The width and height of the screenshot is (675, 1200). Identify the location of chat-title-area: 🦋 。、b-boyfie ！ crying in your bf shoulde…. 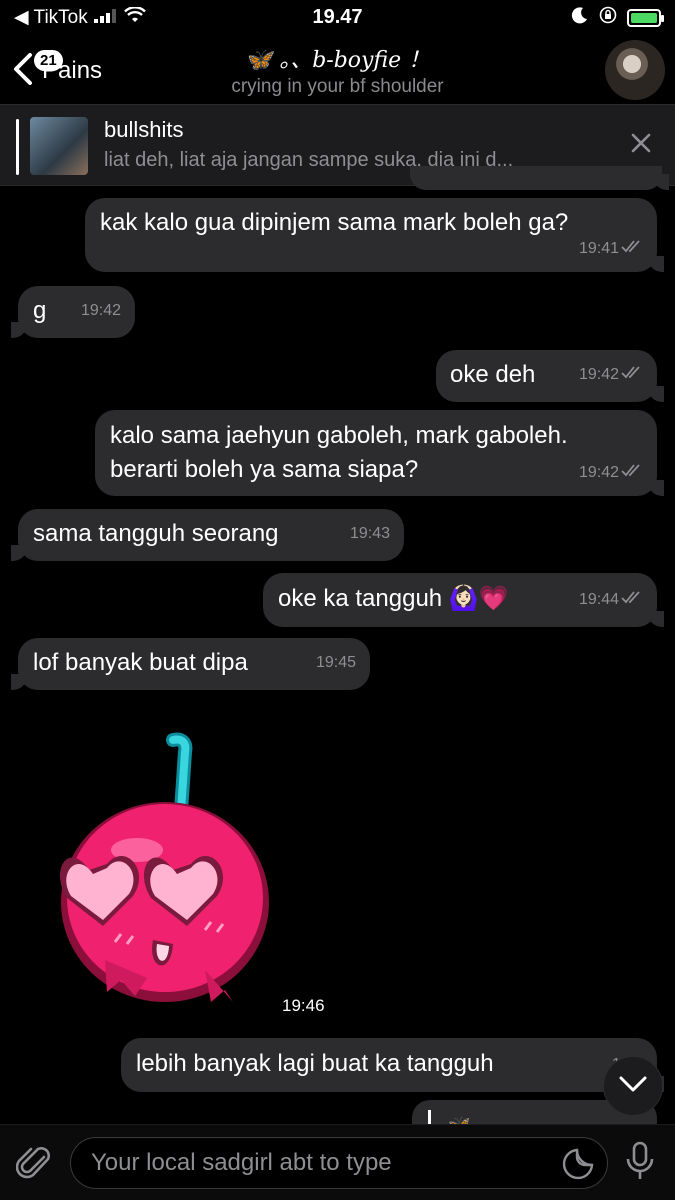
(337, 70).